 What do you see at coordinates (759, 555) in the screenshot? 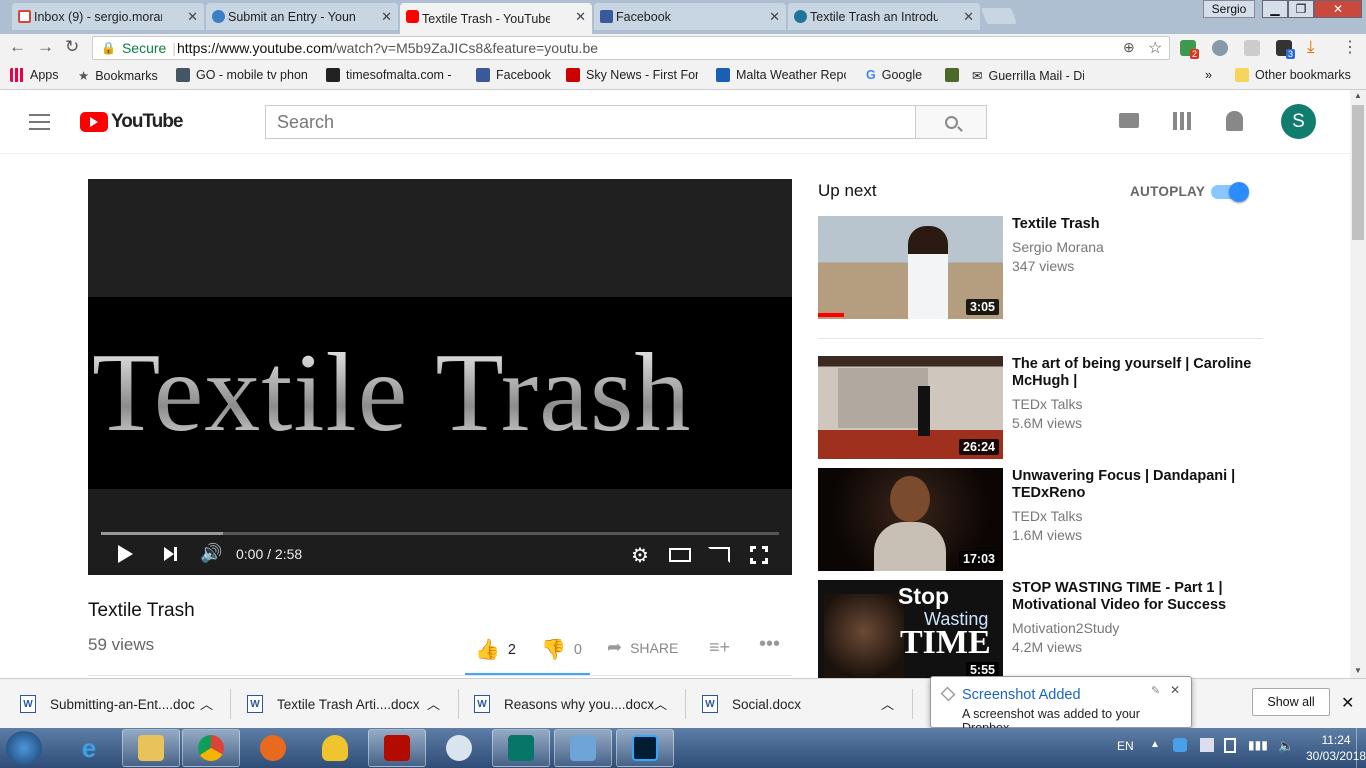
I see `fullscreen-icon` at bounding box center [759, 555].